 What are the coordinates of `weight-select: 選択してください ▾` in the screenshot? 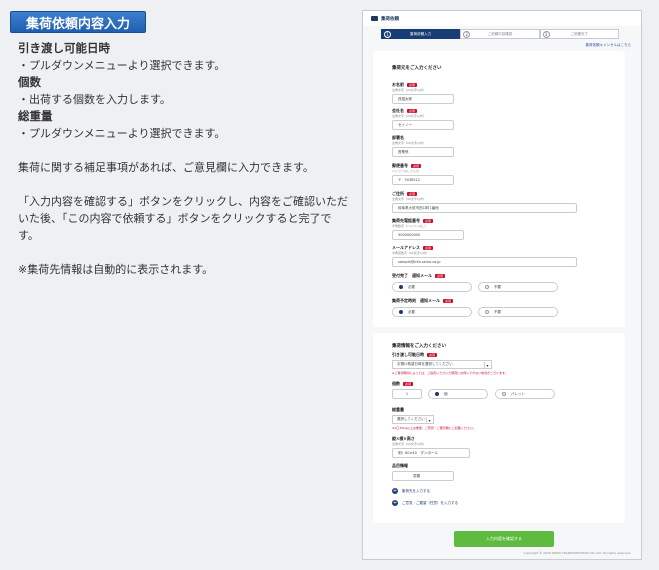 It's located at (413, 419).